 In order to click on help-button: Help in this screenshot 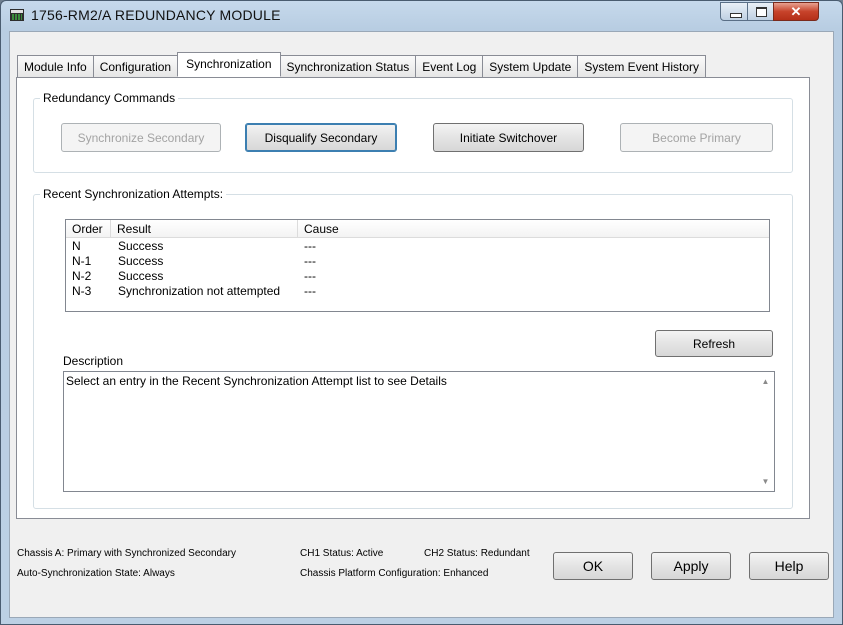, I will do `click(789, 566)`.